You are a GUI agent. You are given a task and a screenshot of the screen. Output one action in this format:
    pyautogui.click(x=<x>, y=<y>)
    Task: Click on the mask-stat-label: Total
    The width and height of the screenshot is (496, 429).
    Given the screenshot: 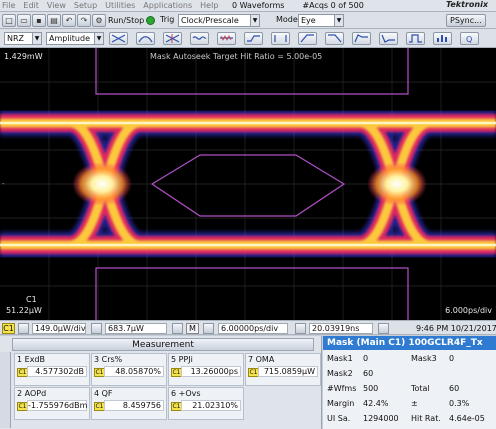 What is the action you would take?
    pyautogui.click(x=420, y=388)
    